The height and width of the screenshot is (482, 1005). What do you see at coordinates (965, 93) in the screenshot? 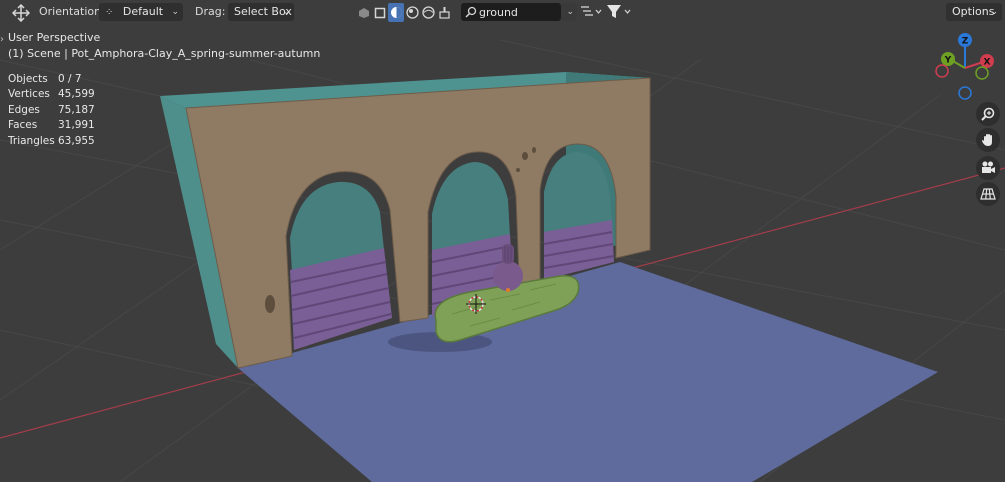
I see `gizmo-neg-z-axis` at bounding box center [965, 93].